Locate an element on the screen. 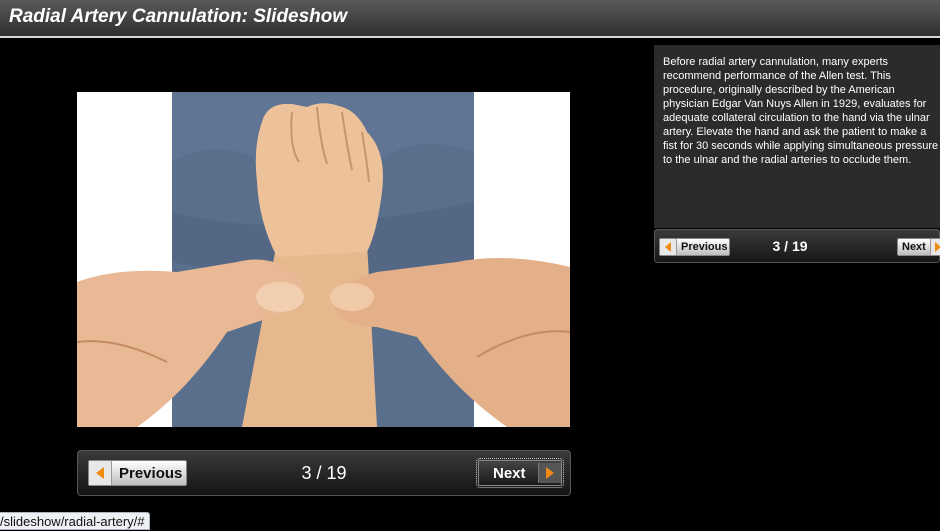  caption-next-button: Next is located at coordinates (918, 247).